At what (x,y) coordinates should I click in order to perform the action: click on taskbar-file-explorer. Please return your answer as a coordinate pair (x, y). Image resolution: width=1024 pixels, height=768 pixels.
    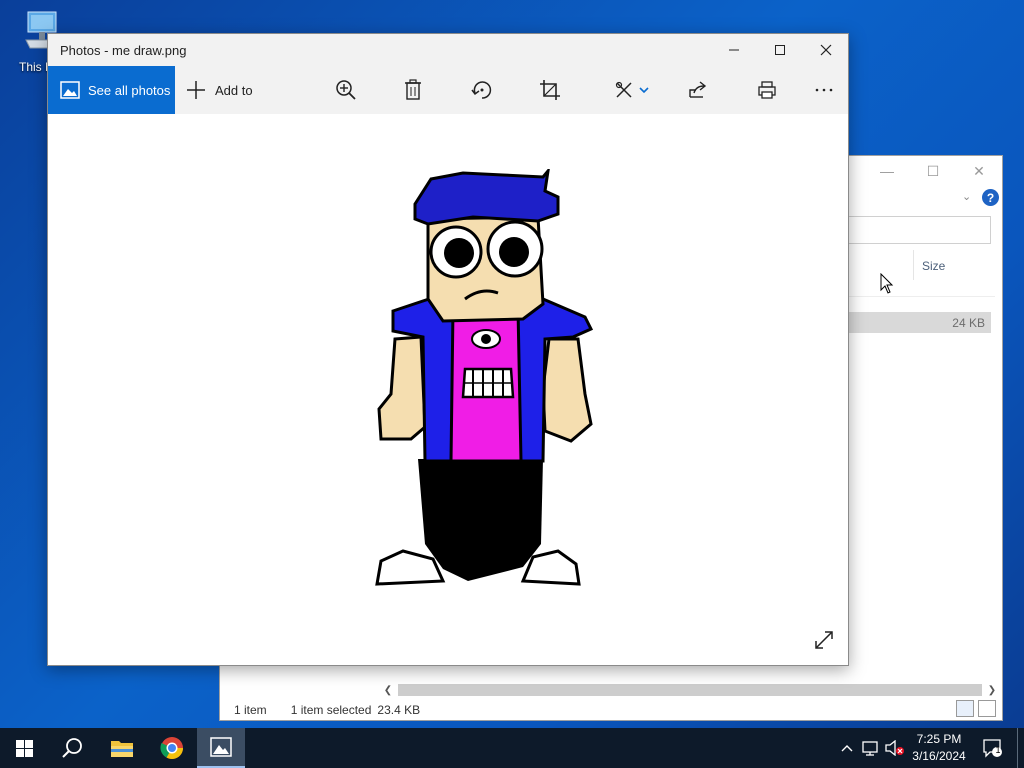
    Looking at the image, I should click on (122, 748).